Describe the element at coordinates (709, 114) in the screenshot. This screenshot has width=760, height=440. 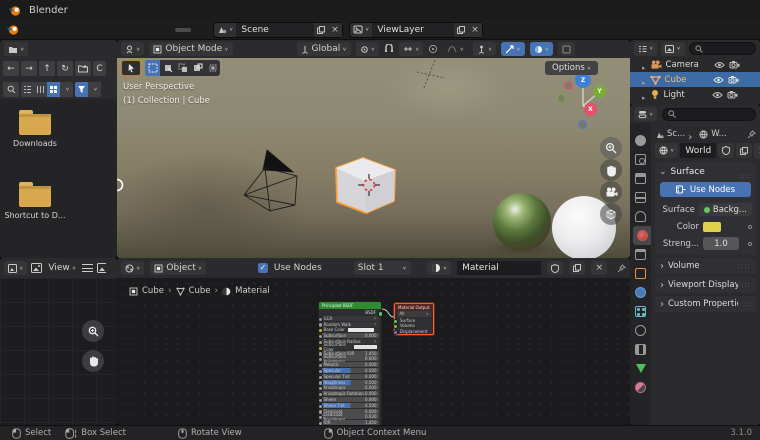
I see `properties-search-input` at that location.